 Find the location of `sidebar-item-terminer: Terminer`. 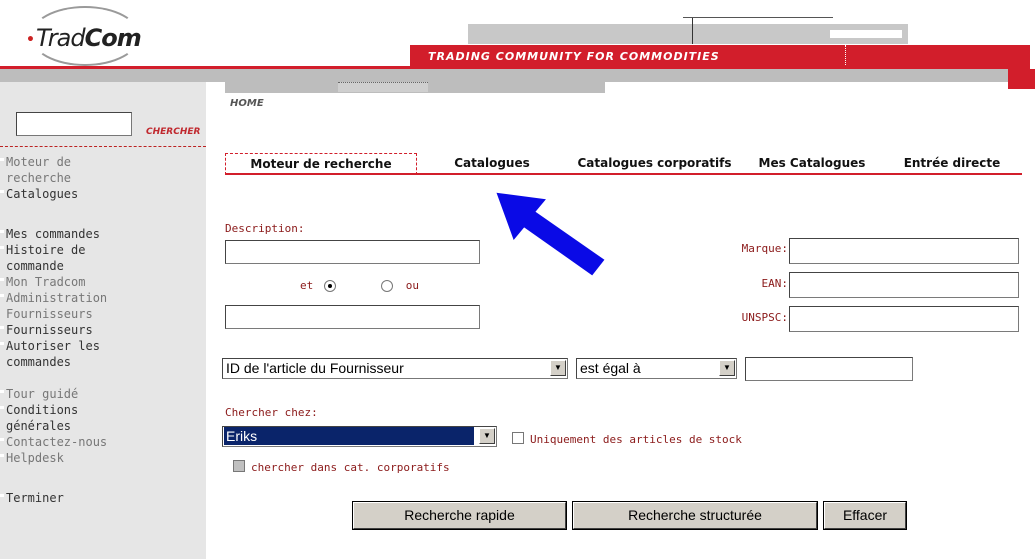

sidebar-item-terminer: Terminer is located at coordinates (70, 498).